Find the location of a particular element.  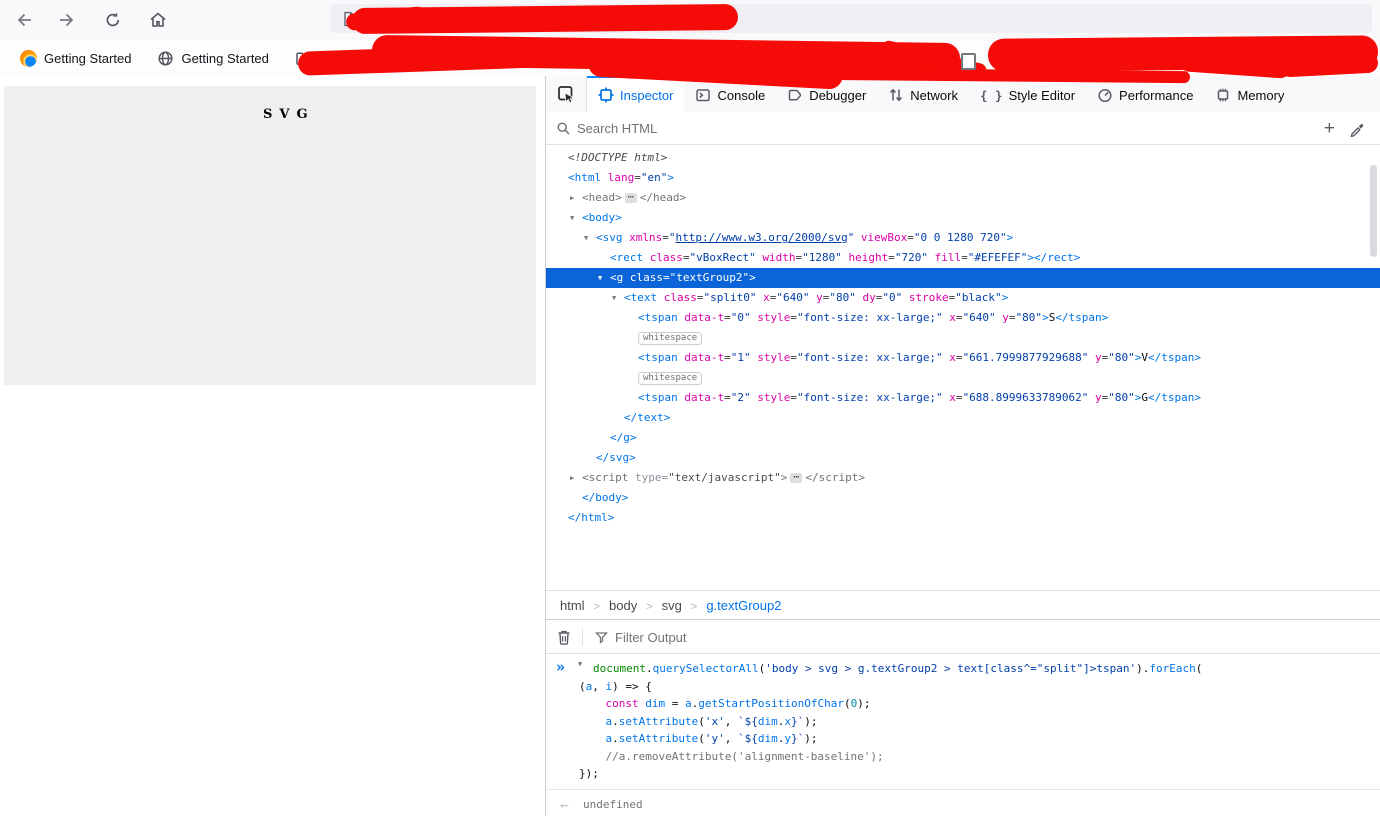

markup-row: ▶ <head> ⋯ </head> is located at coordinates (963, 198).